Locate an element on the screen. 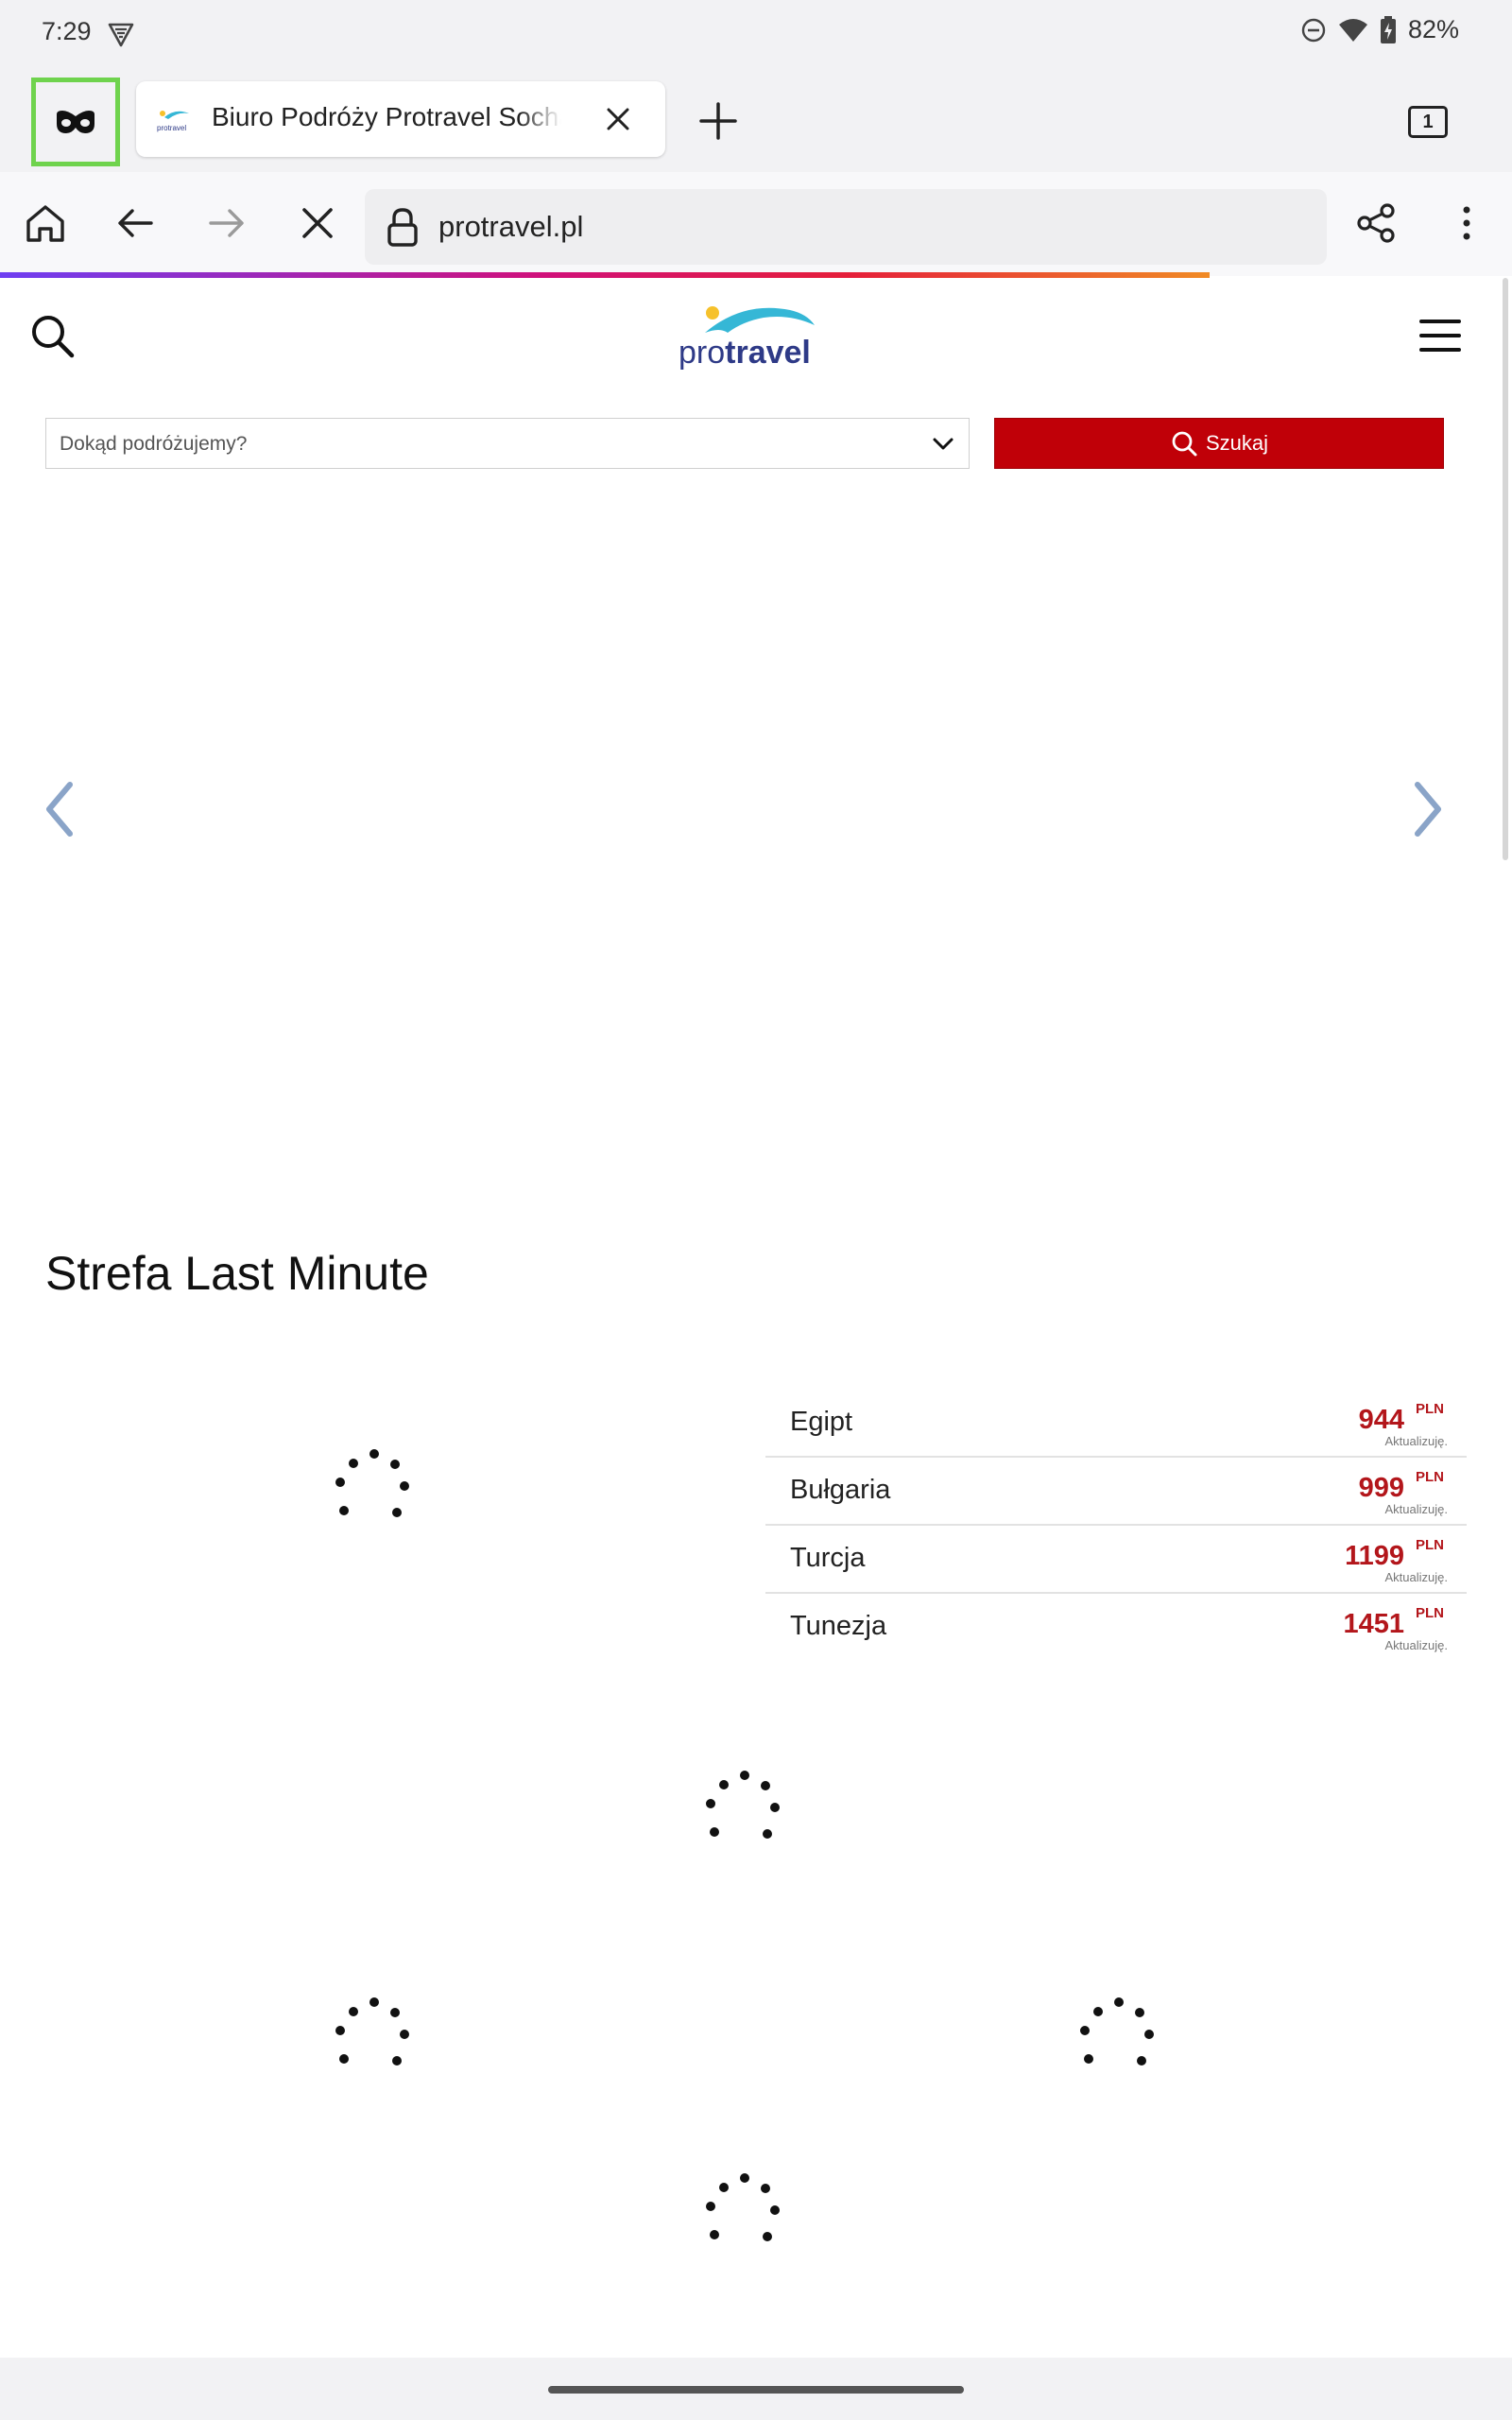  battery-charging-icon is located at coordinates (1388, 29).